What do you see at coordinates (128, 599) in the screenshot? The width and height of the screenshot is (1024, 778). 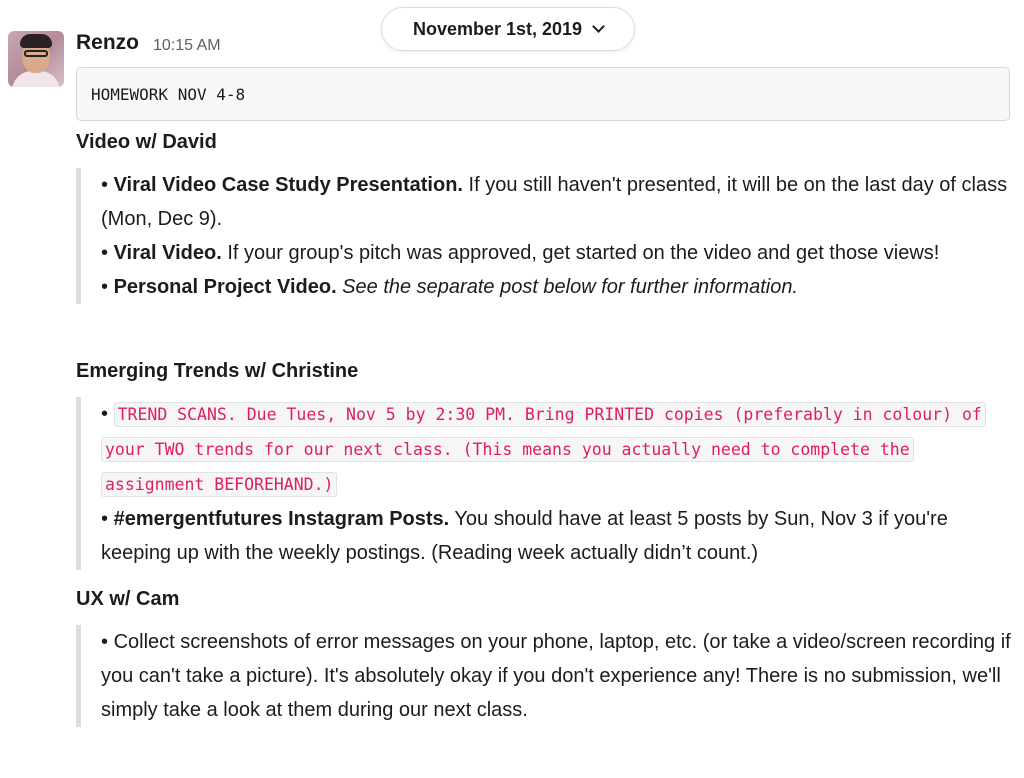 I see `section-title-ux: UX w/ Cam` at bounding box center [128, 599].